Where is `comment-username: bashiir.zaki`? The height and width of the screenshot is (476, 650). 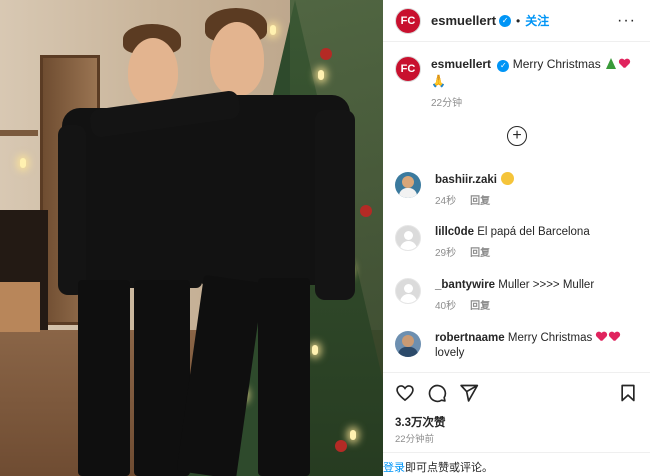
comment-username: bashiir.zaki is located at coordinates (466, 180).